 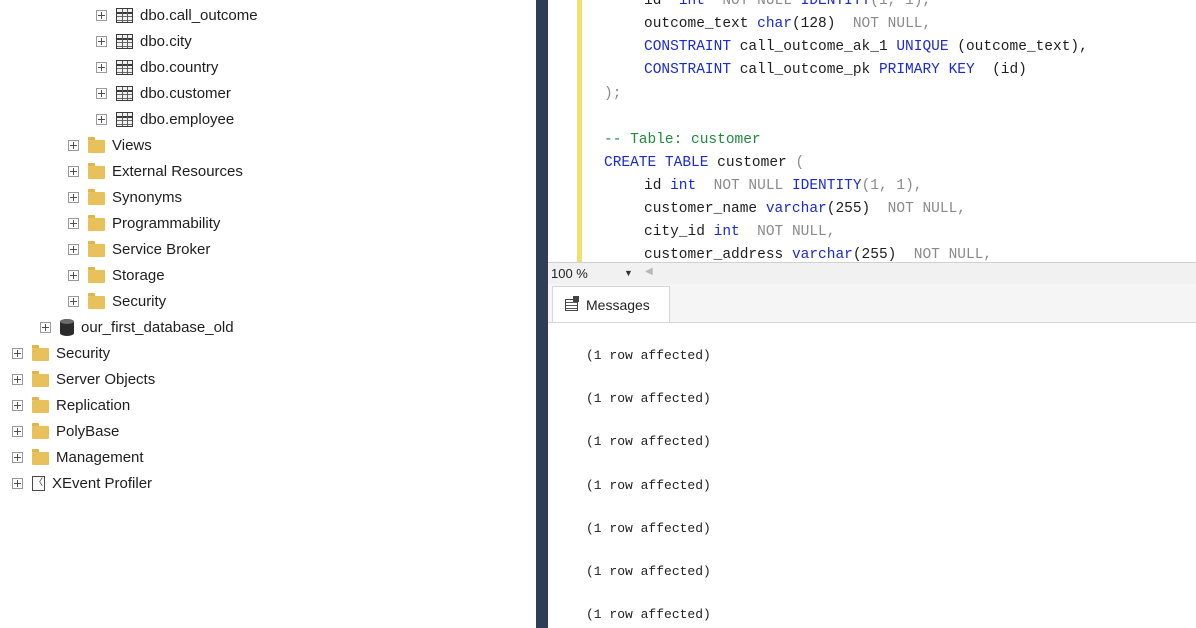 I want to click on tree-node-label: Synonyms, so click(x=147, y=197).